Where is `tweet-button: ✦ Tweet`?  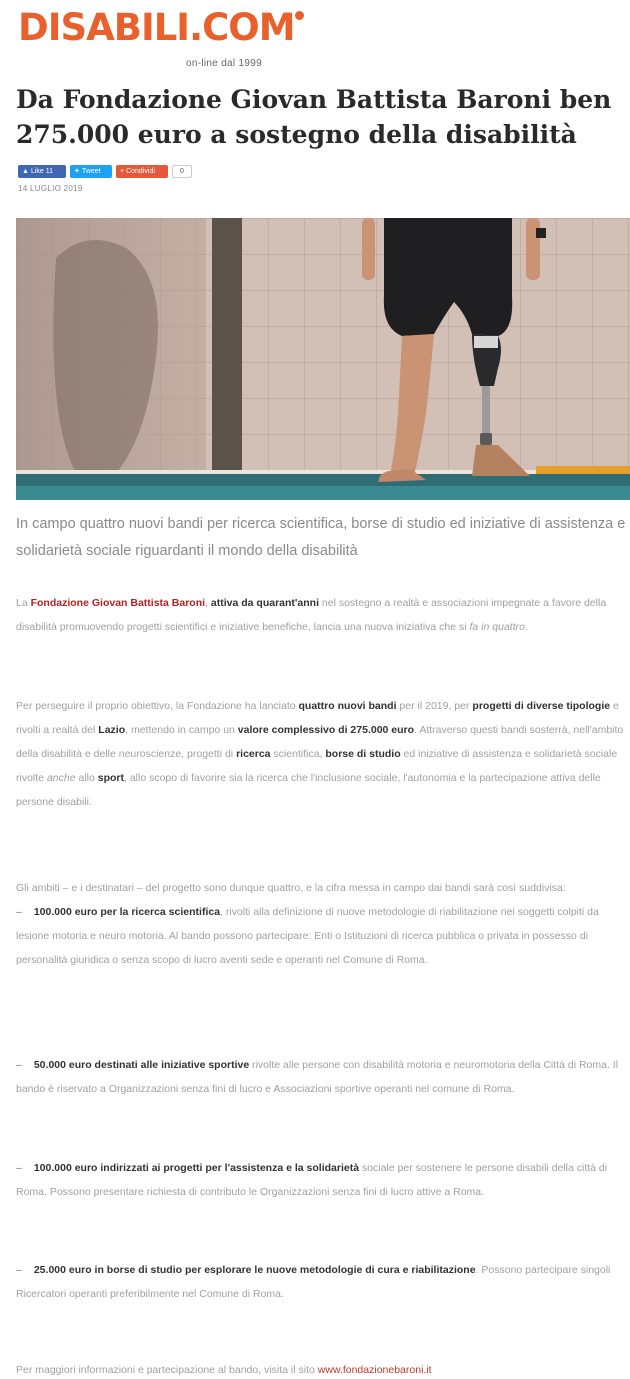 tweet-button: ✦ Tweet is located at coordinates (91, 171).